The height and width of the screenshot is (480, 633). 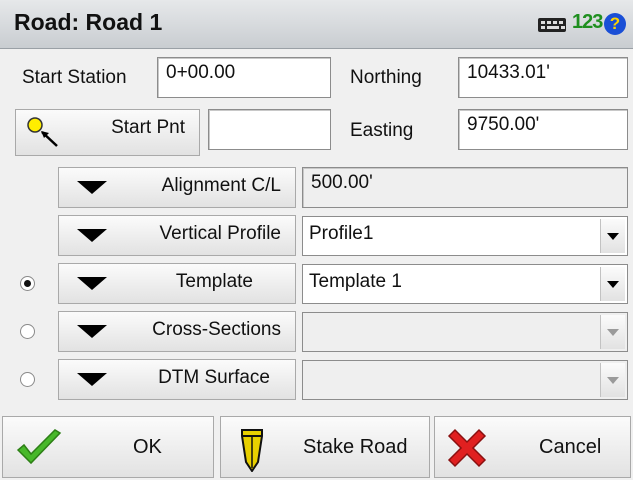 I want to click on cross-sections-radio, so click(x=27, y=331).